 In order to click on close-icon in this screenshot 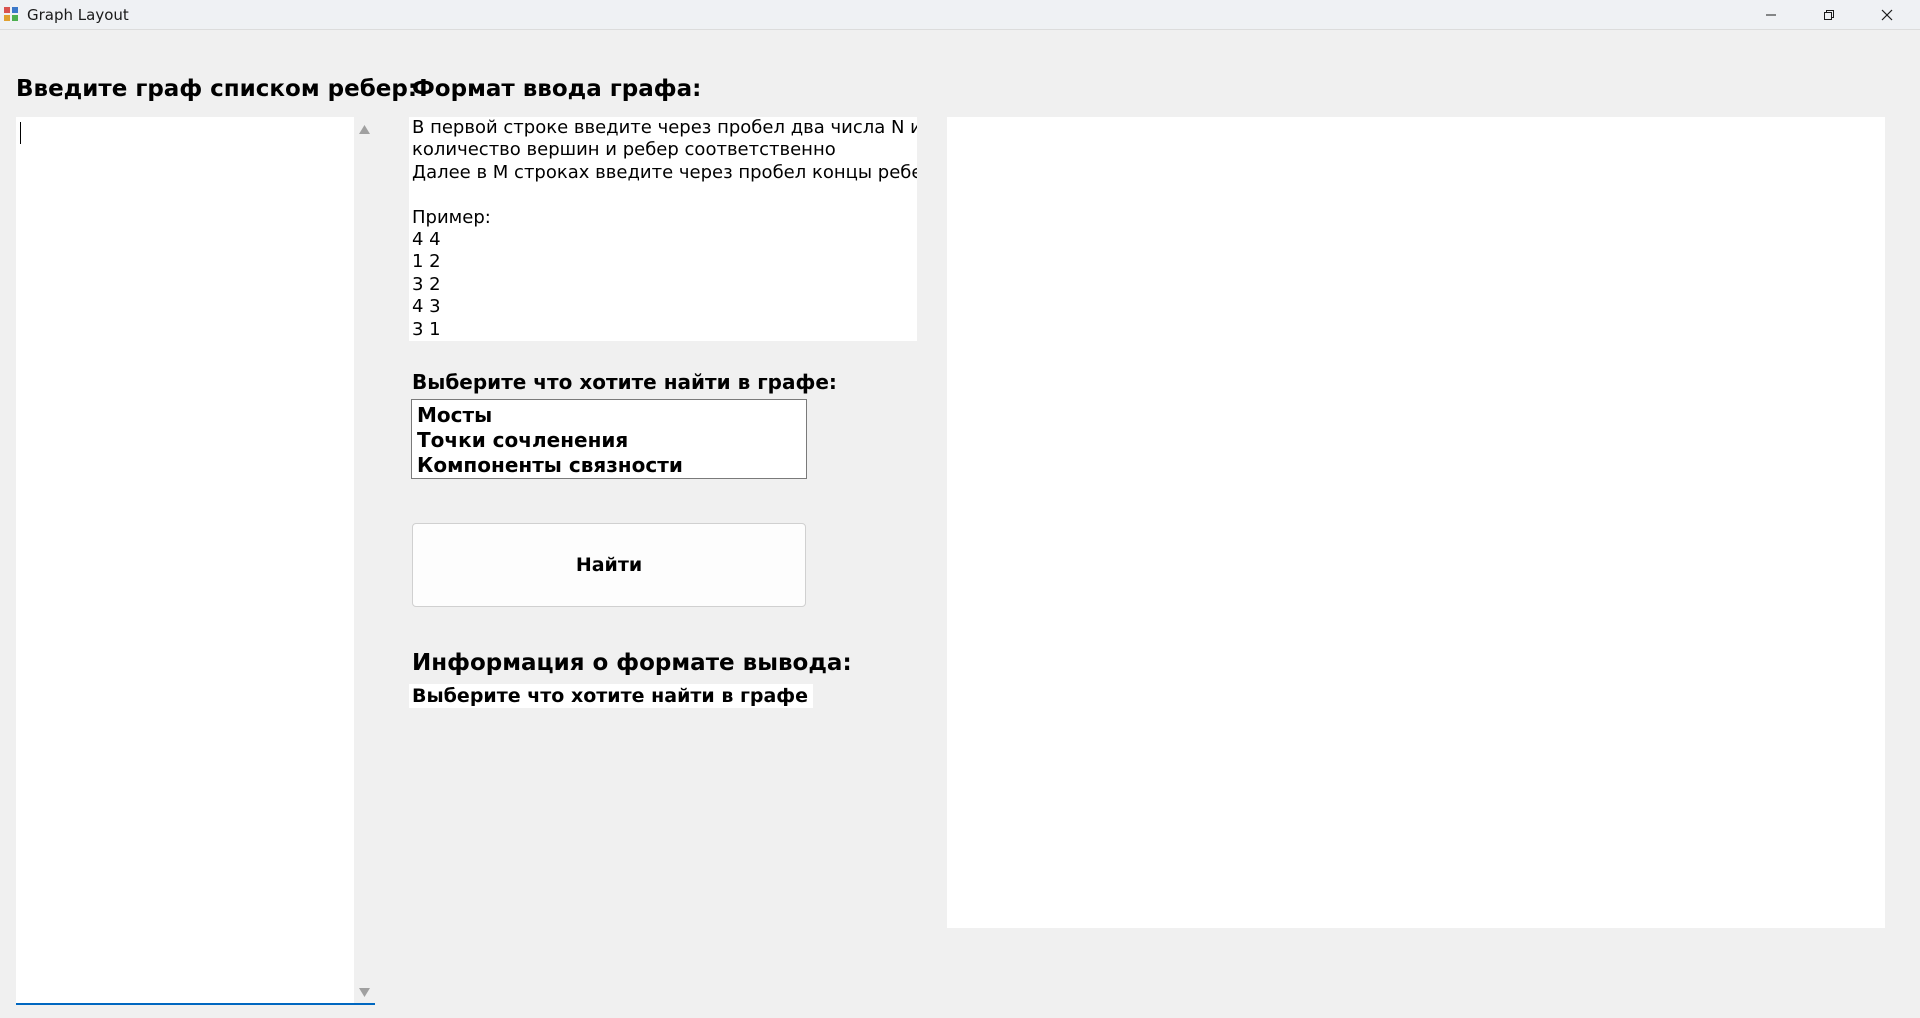, I will do `click(1887, 14)`.